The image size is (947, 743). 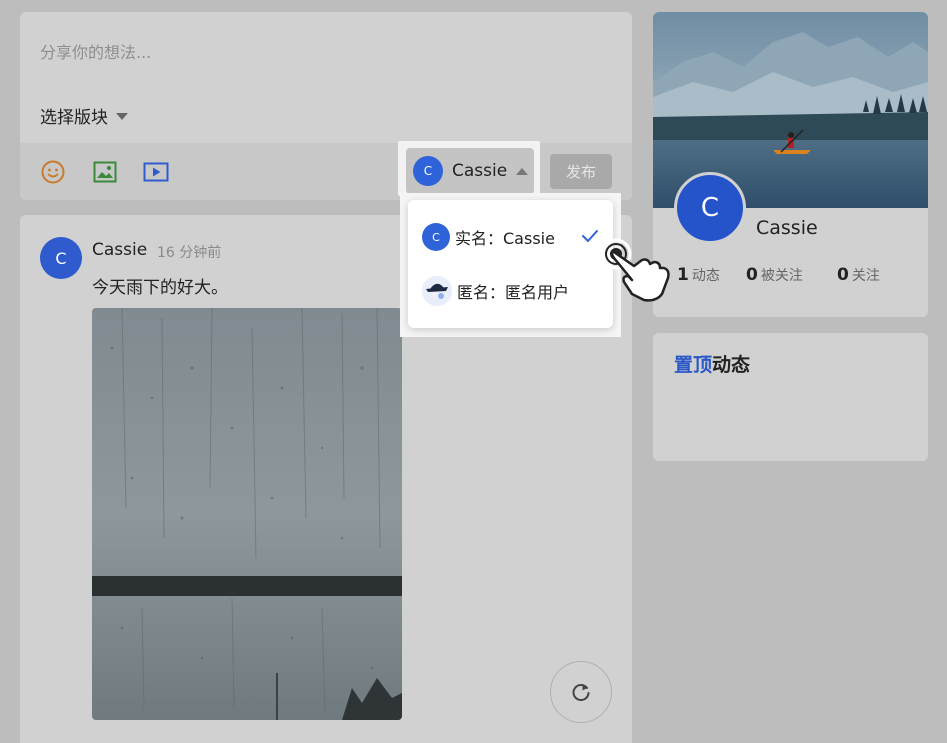 What do you see at coordinates (156, 172) in the screenshot?
I see `video-icon` at bounding box center [156, 172].